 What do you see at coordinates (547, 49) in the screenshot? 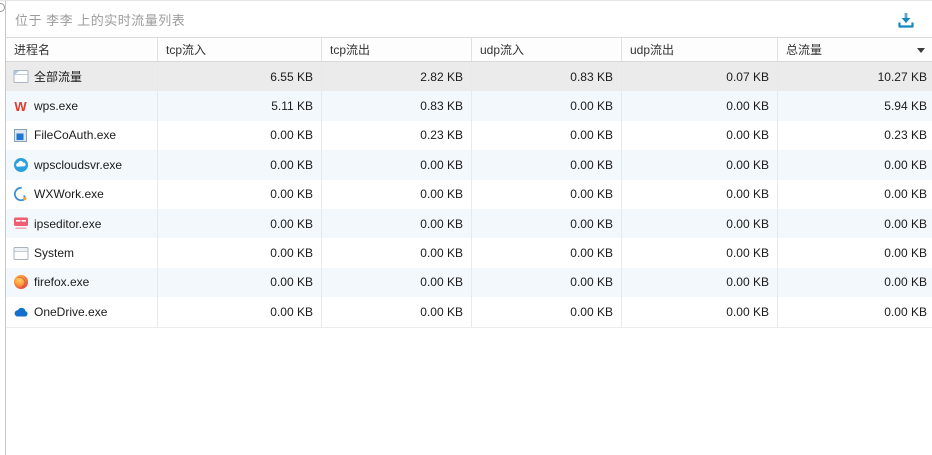
I see `column-header-udp-in: udp流入` at bounding box center [547, 49].